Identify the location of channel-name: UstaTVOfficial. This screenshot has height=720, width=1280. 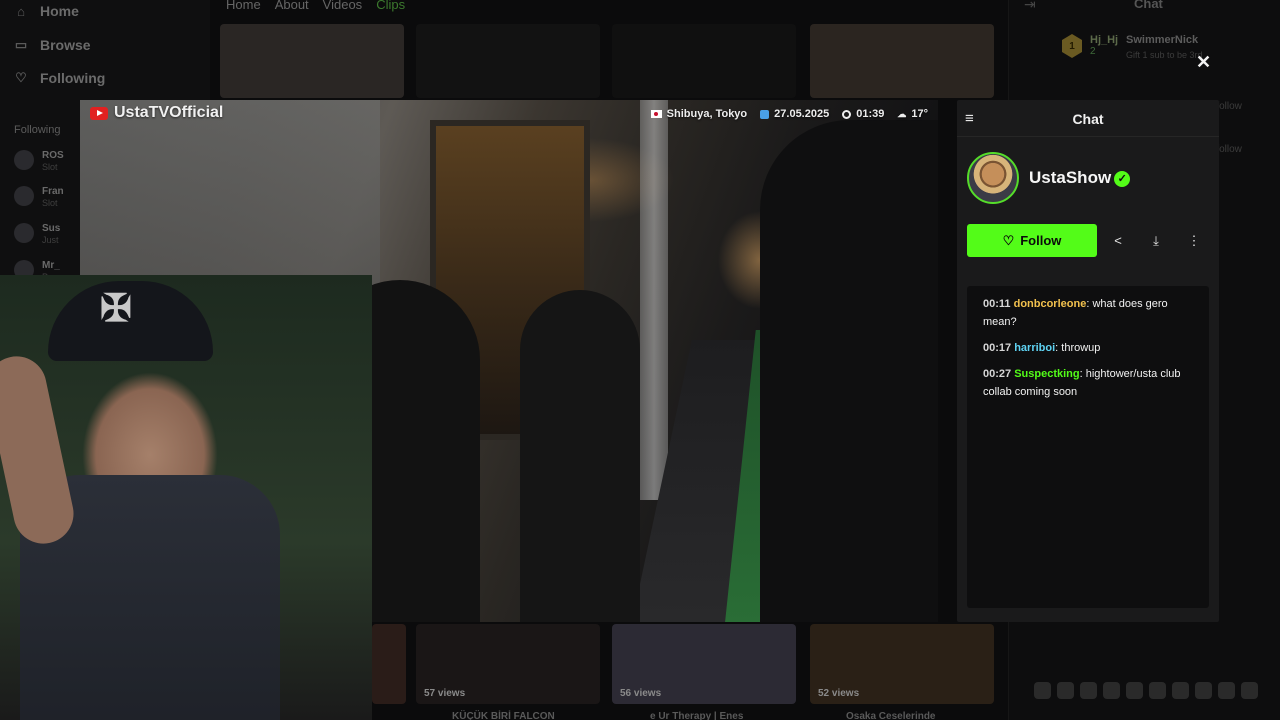
(169, 112).